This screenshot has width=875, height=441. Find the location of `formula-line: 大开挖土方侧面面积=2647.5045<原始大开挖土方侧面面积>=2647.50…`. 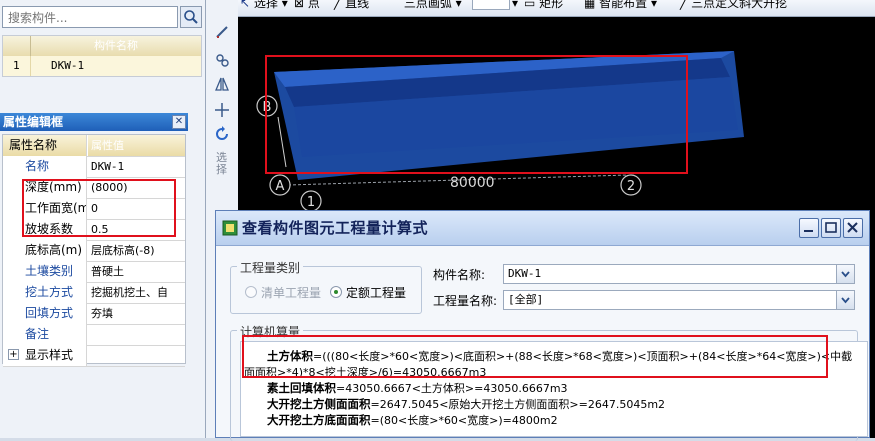

formula-line: 大开挖土方侧面面积=2647.5045<原始大开挖土方侧面面积>=2647.50… is located at coordinates (466, 404).